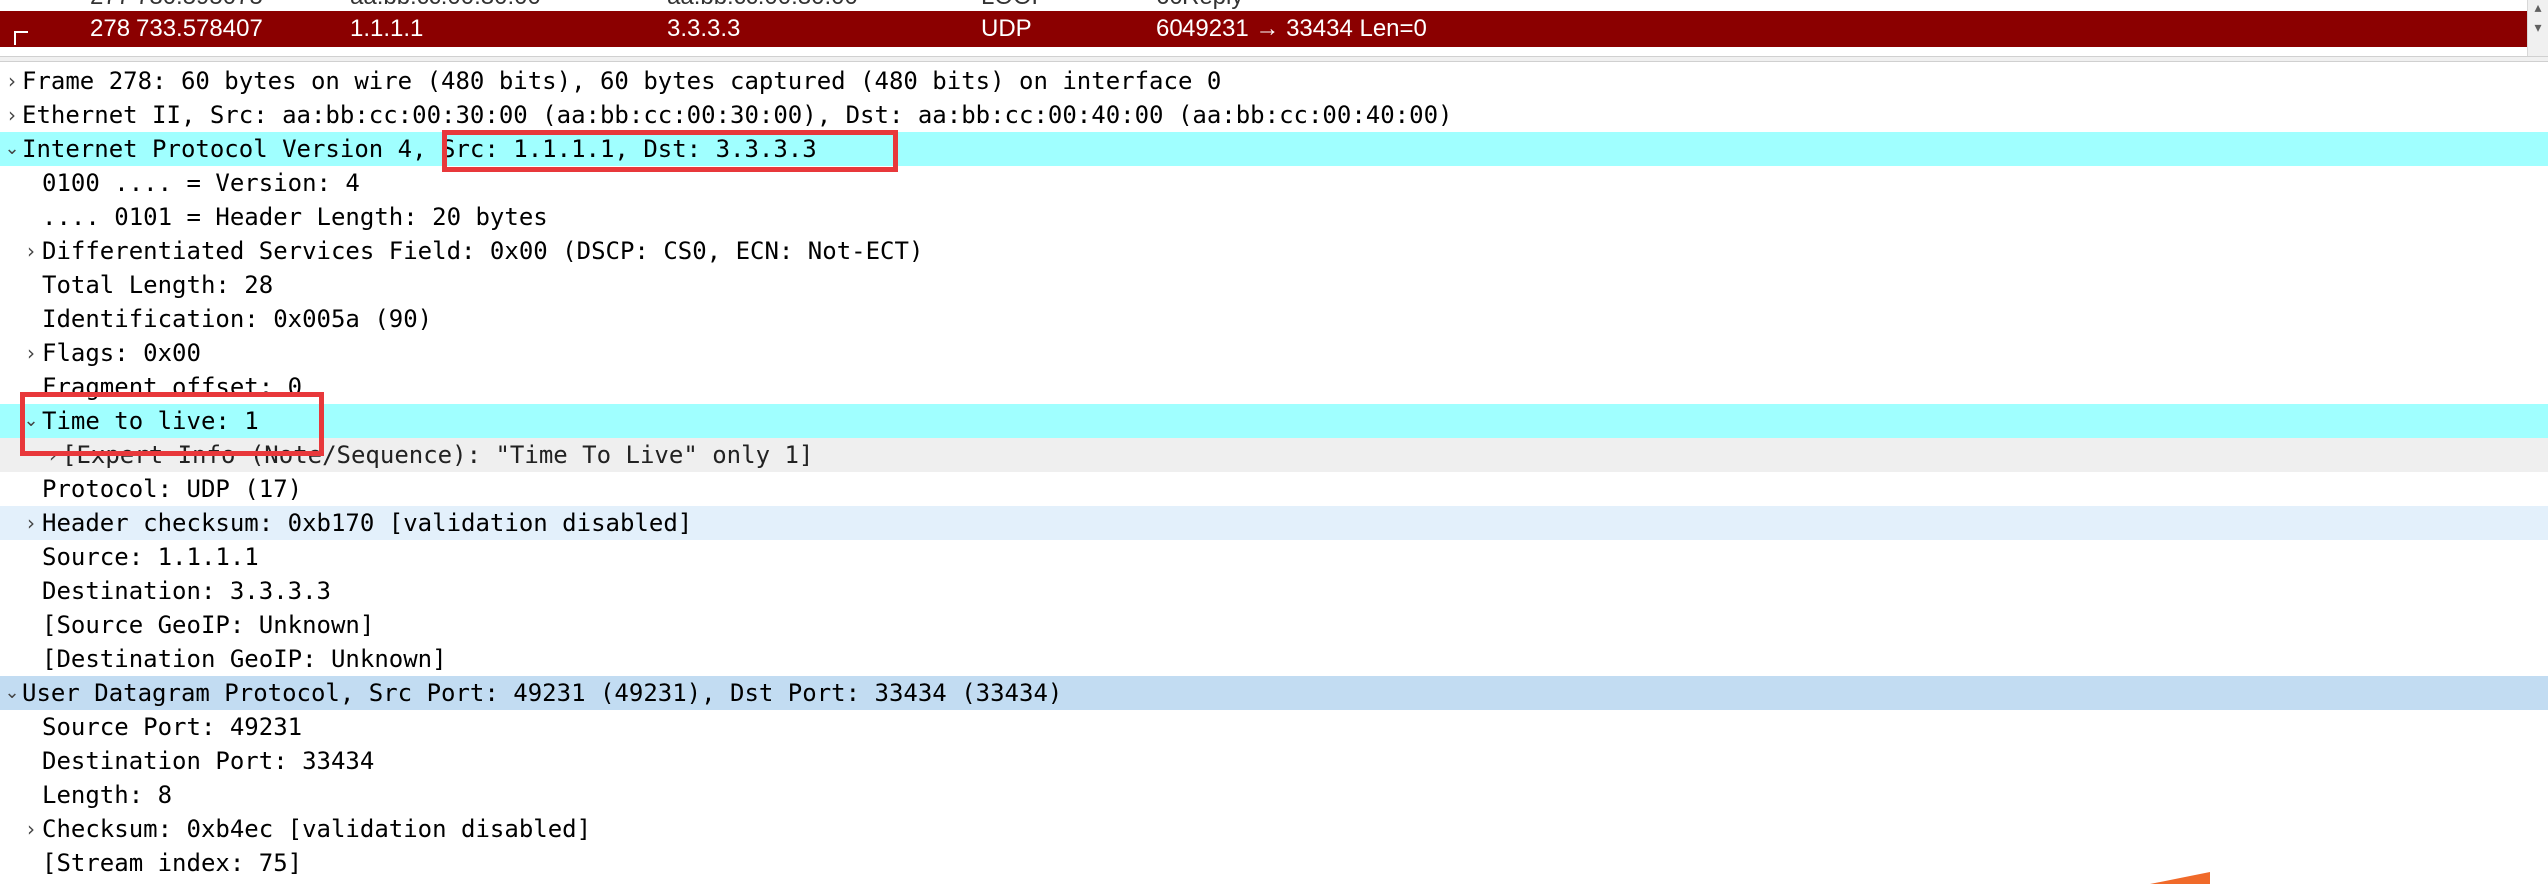  What do you see at coordinates (1006, 28) in the screenshot?
I see `packet-protocol: UDP` at bounding box center [1006, 28].